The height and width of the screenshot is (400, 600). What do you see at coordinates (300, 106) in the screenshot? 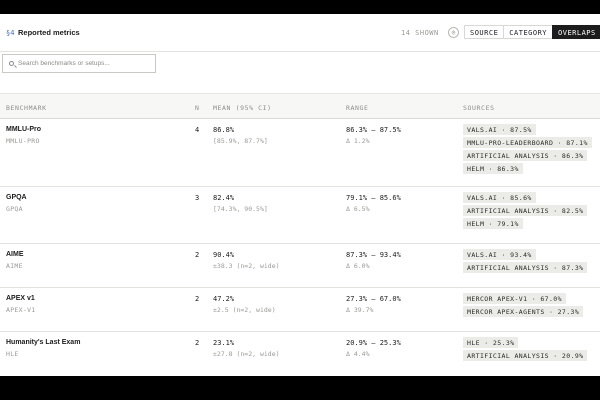
I see `table-header: BENCHMARK N MEAN (95% CI) RANGE SOURCES` at bounding box center [300, 106].